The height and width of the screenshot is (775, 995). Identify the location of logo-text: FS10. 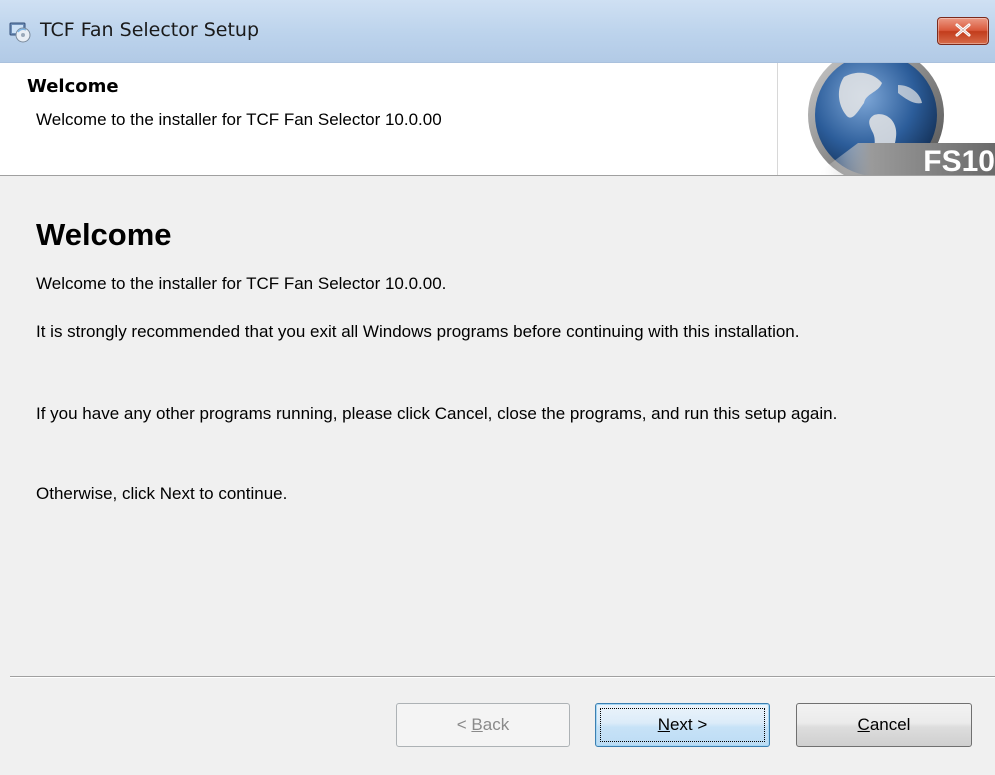
(959, 160).